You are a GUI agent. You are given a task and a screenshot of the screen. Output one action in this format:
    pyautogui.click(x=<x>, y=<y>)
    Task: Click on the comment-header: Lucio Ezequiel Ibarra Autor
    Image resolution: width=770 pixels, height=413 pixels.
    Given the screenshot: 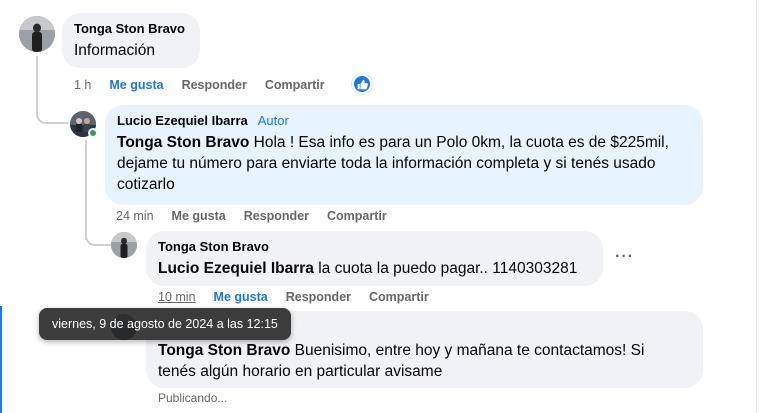 What is the action you would take?
    pyautogui.click(x=404, y=121)
    